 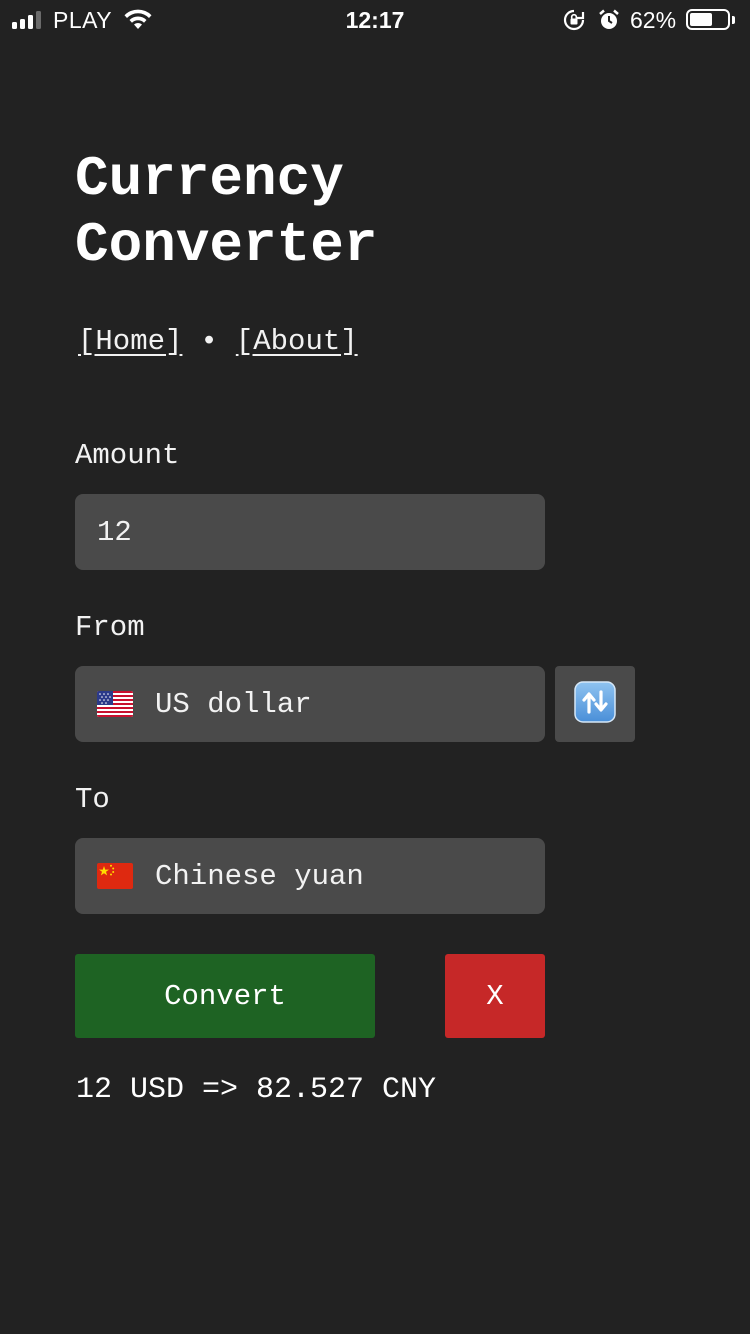 I want to click on to-currency-value: Chinese yuan, so click(x=259, y=876).